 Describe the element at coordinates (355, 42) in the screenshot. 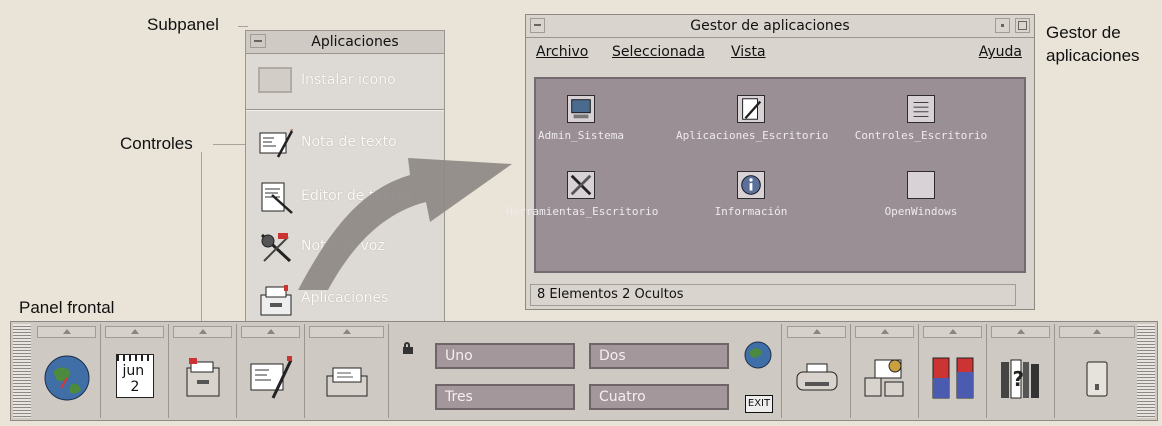

I see `subpanel-title: Aplicaciones` at that location.